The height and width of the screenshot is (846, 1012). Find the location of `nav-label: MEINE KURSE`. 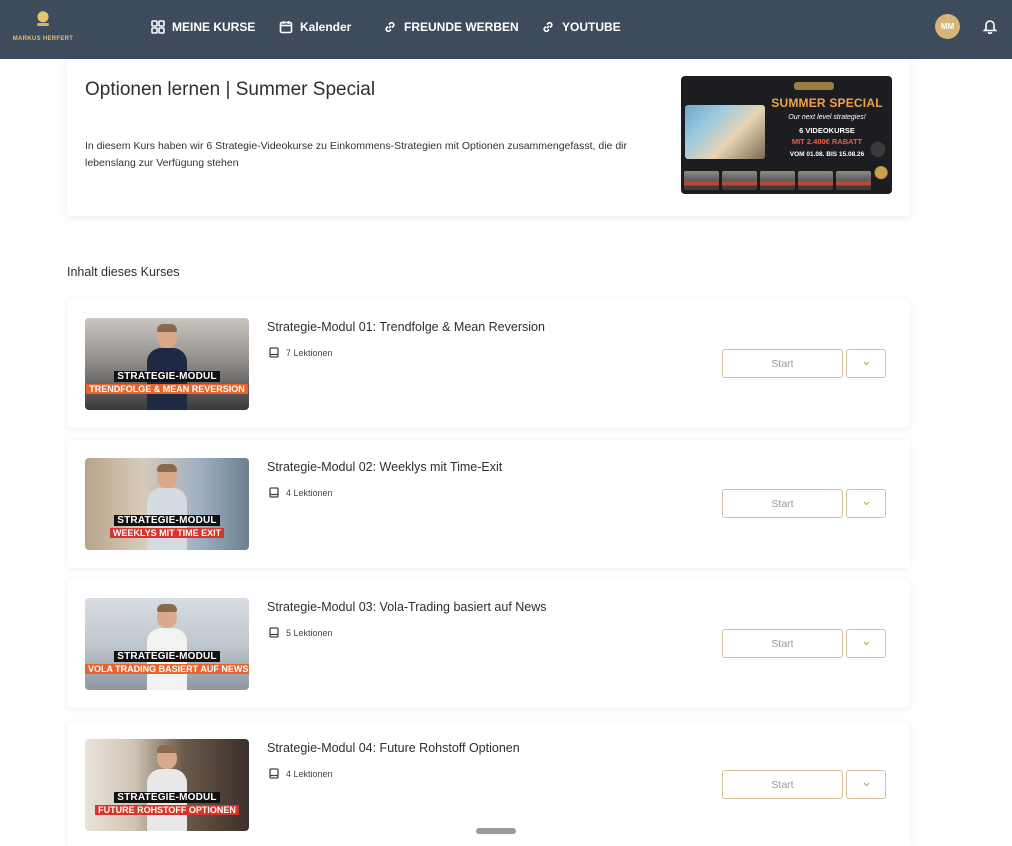

nav-label: MEINE KURSE is located at coordinates (214, 27).